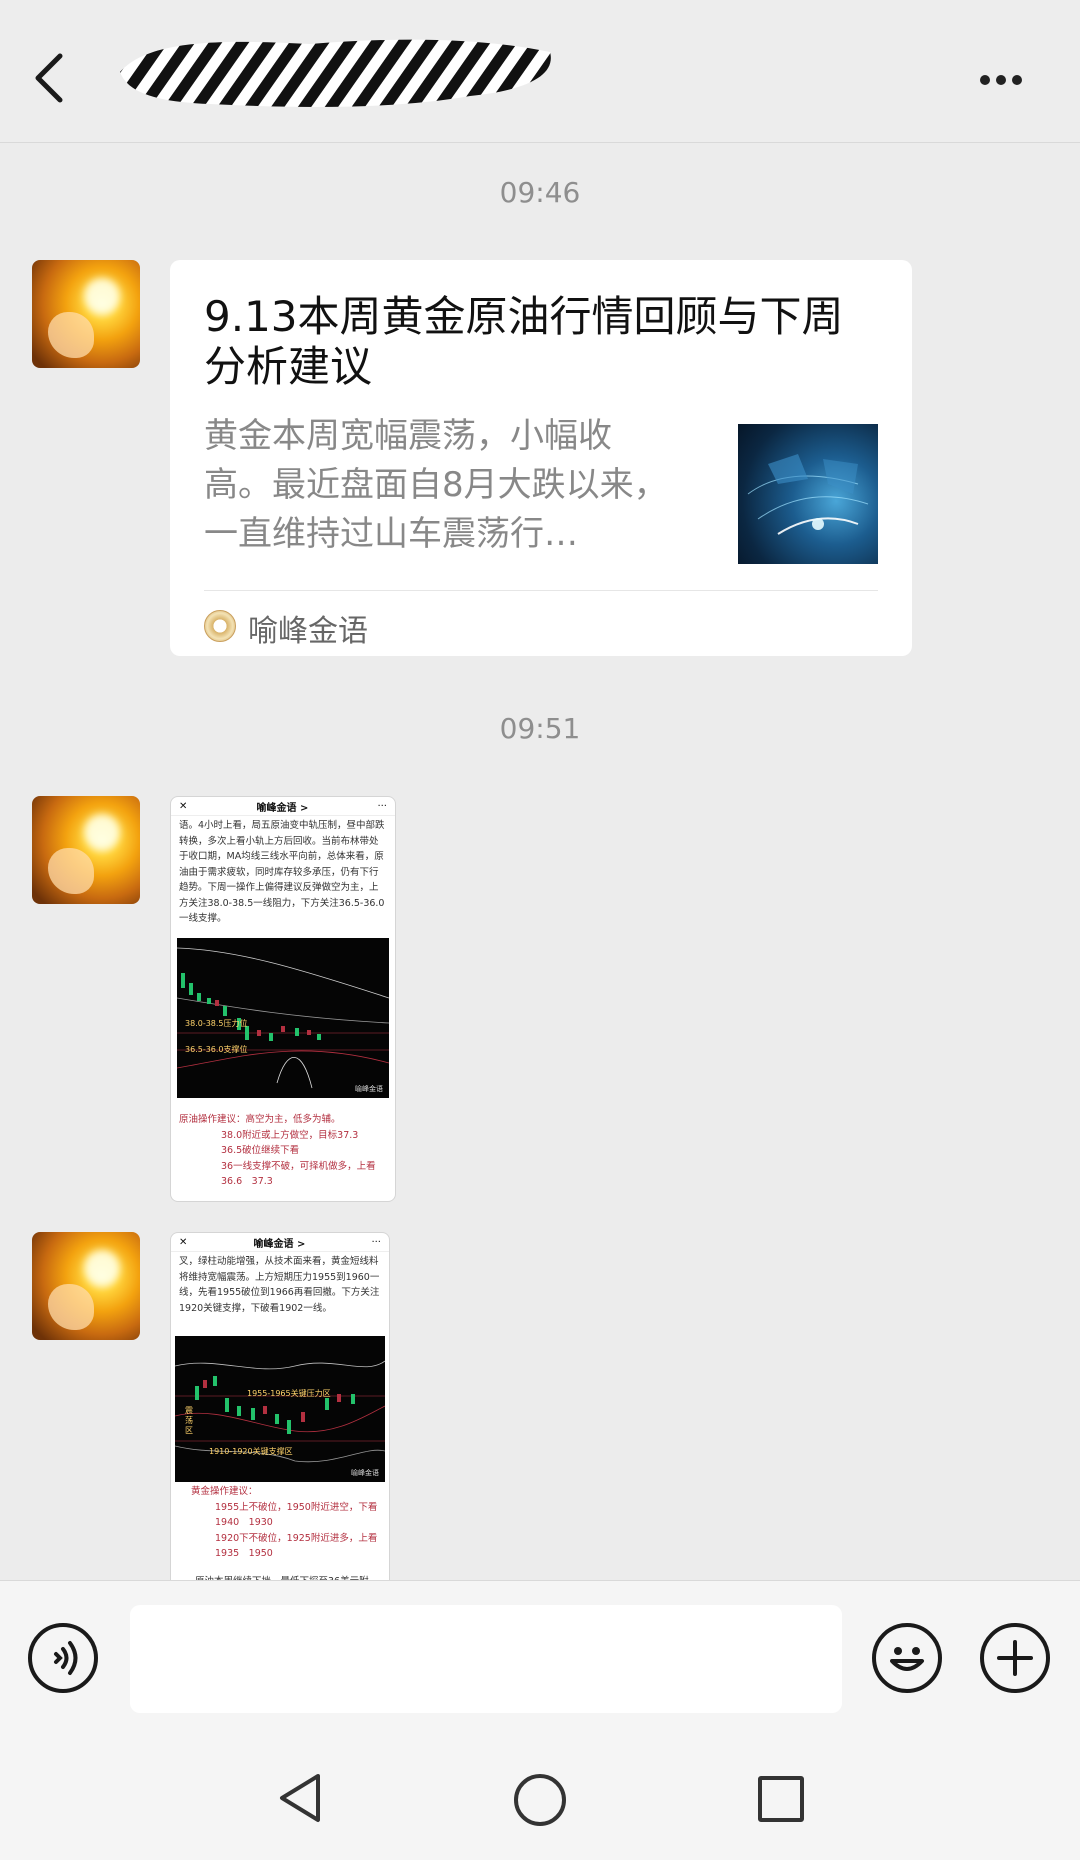 Image resolution: width=1080 pixels, height=1860 pixels. What do you see at coordinates (294, 1143) in the screenshot?
I see `advice-line: 38.0附近或上方做空，目标37.3 36.5破位继续下看` at bounding box center [294, 1143].